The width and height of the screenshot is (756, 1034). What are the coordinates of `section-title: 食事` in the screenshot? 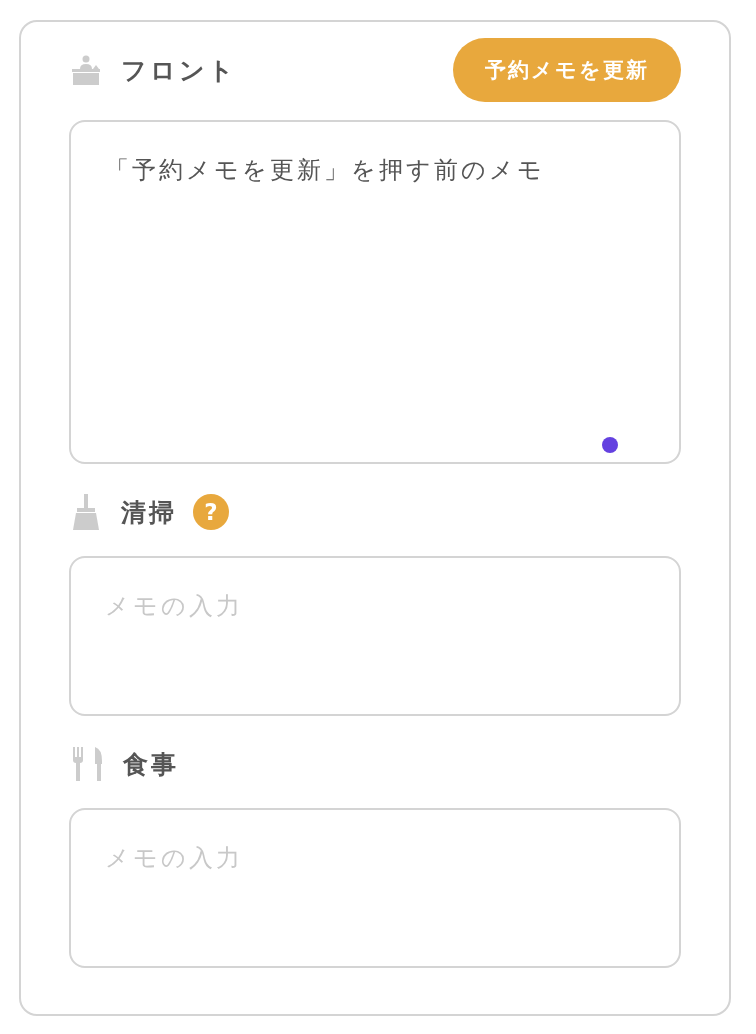 It's located at (151, 764).